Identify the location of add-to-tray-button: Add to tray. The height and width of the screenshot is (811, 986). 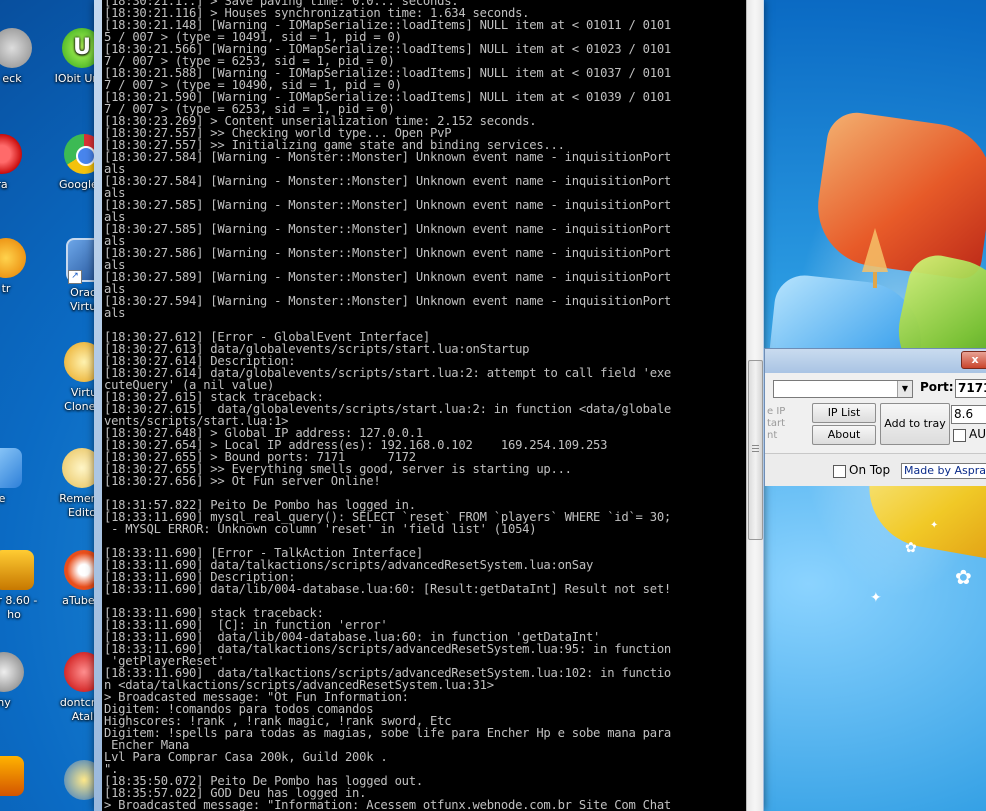
(915, 424).